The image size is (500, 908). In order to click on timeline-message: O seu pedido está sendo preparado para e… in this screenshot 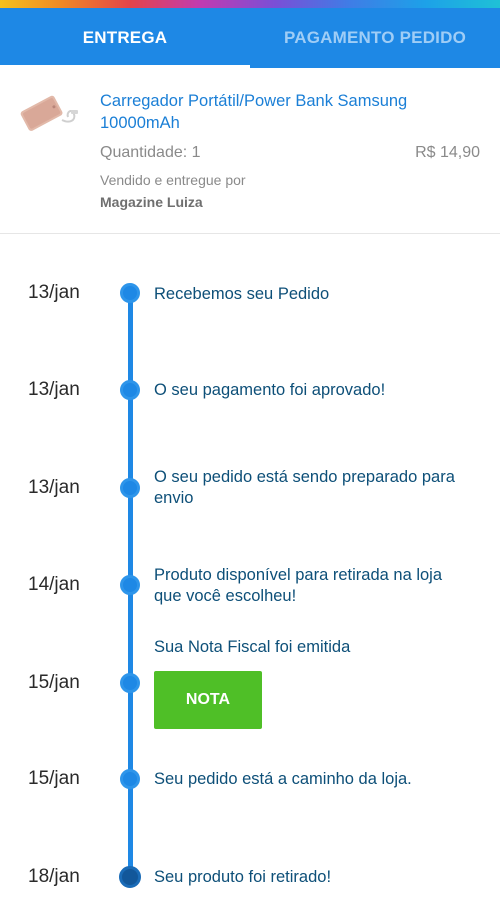, I will do `click(304, 487)`.